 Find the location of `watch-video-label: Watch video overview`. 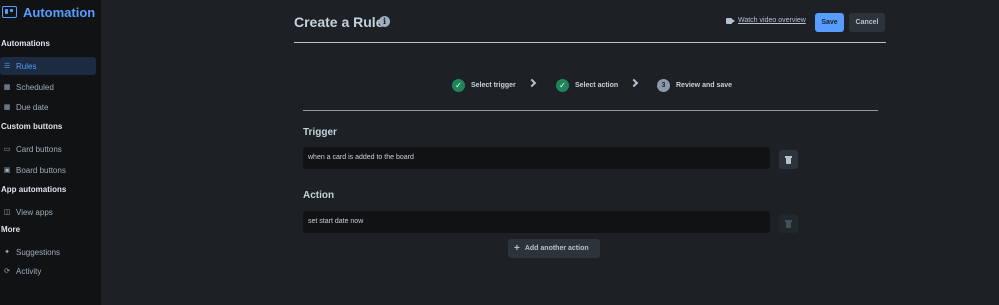

watch-video-label: Watch video overview is located at coordinates (772, 20).